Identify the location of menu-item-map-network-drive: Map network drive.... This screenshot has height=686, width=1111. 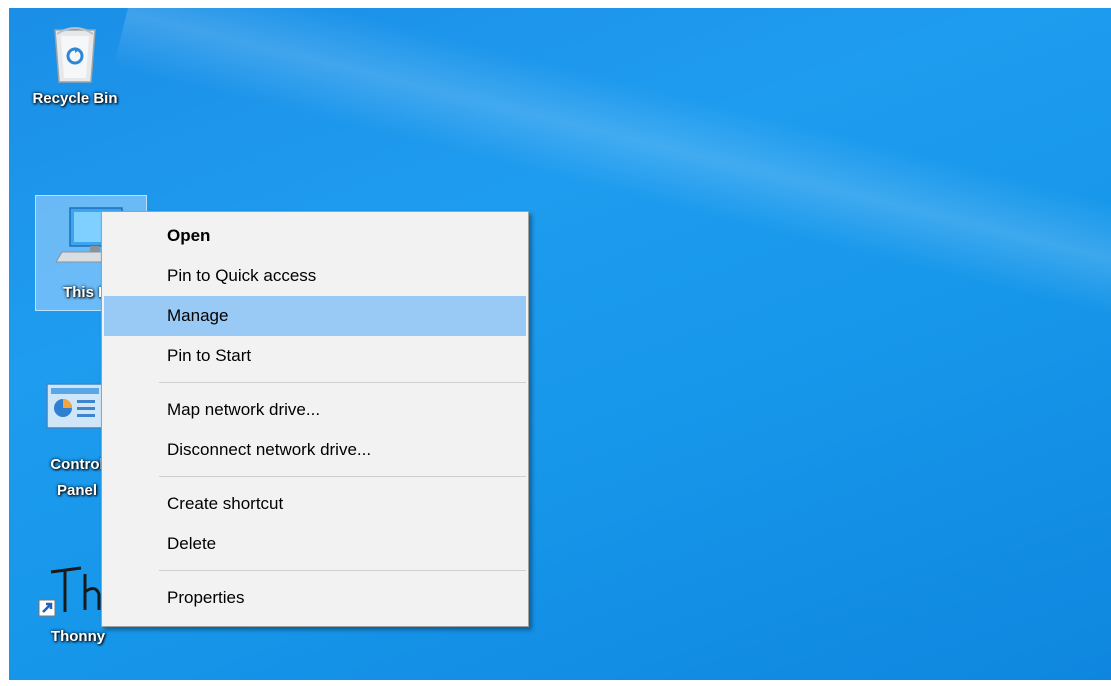
(315, 410).